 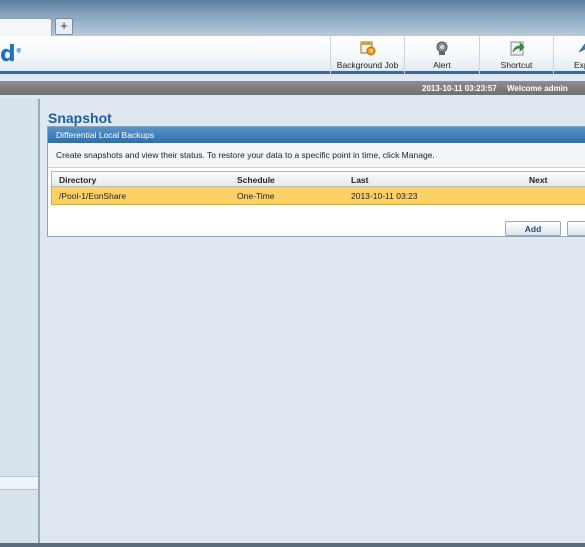 I want to click on welcome-text: Welcome admin, so click(x=537, y=88).